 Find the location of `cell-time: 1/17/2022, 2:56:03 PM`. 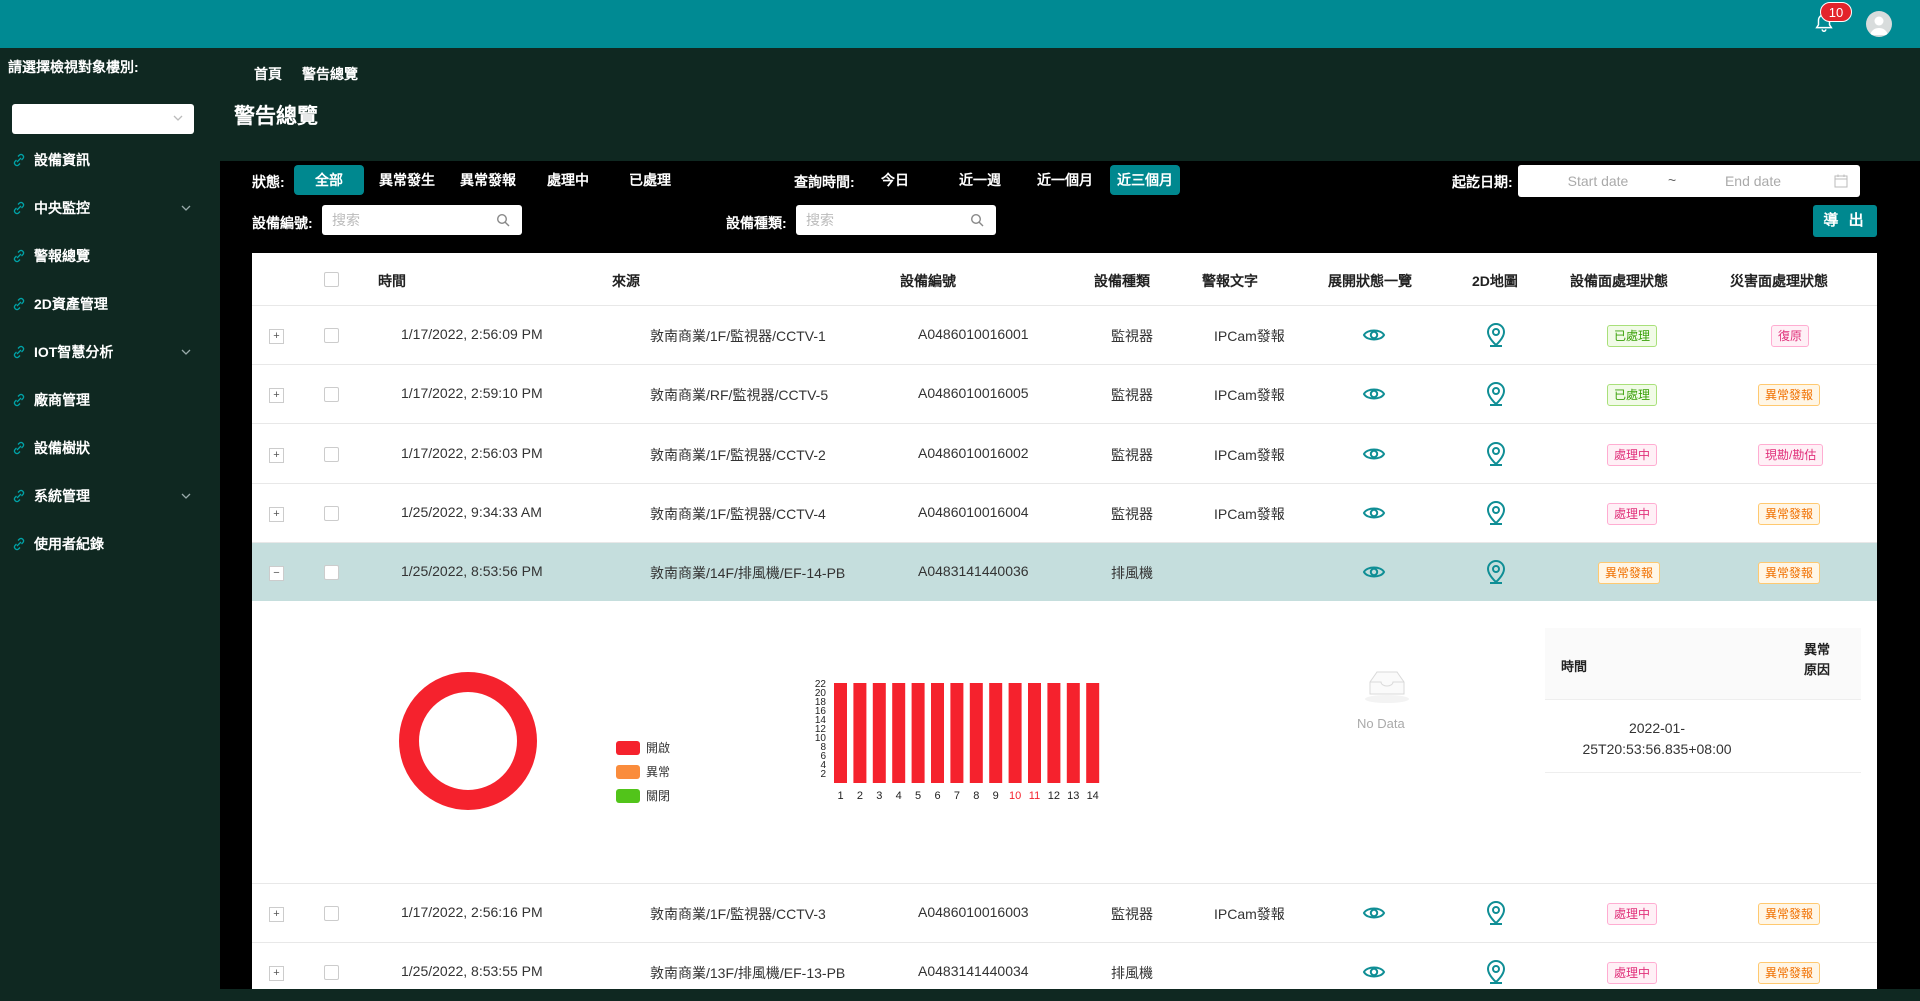

cell-time: 1/17/2022, 2:56:03 PM is located at coordinates (472, 453).